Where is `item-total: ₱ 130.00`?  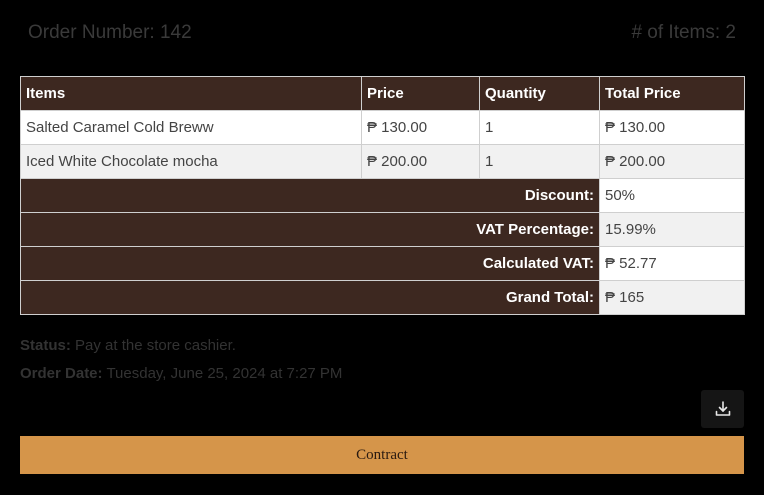
item-total: ₱ 130.00 is located at coordinates (672, 127).